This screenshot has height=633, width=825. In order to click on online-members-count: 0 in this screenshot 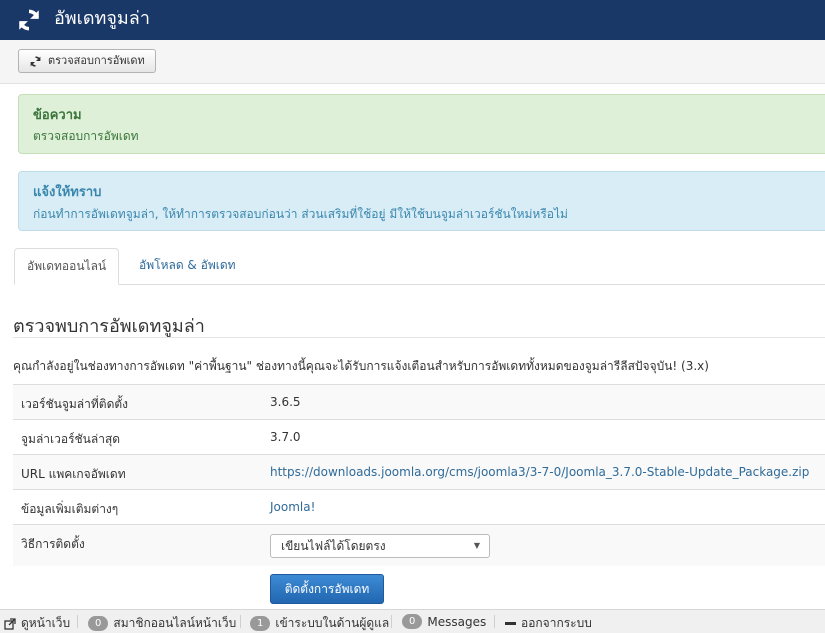, I will do `click(98, 623)`.